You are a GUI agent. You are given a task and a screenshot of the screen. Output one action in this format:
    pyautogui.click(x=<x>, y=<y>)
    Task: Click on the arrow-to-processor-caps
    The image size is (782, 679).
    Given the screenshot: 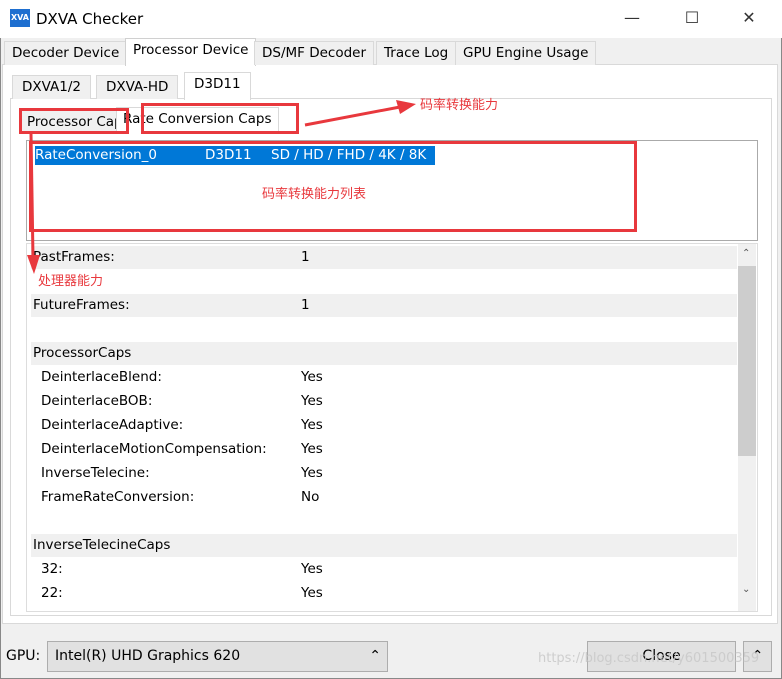 What is the action you would take?
    pyautogui.click(x=32, y=196)
    